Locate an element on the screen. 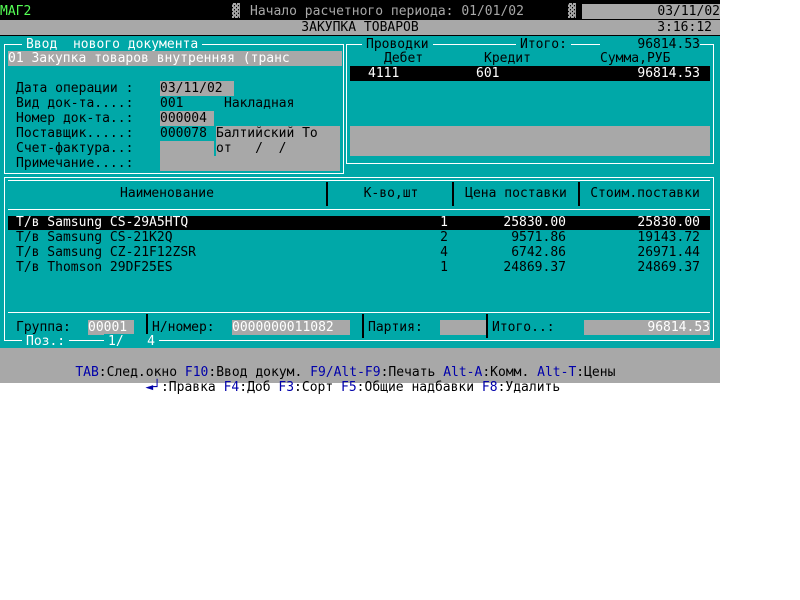  hotkey-alt-t-action: :Цены is located at coordinates (596, 372).